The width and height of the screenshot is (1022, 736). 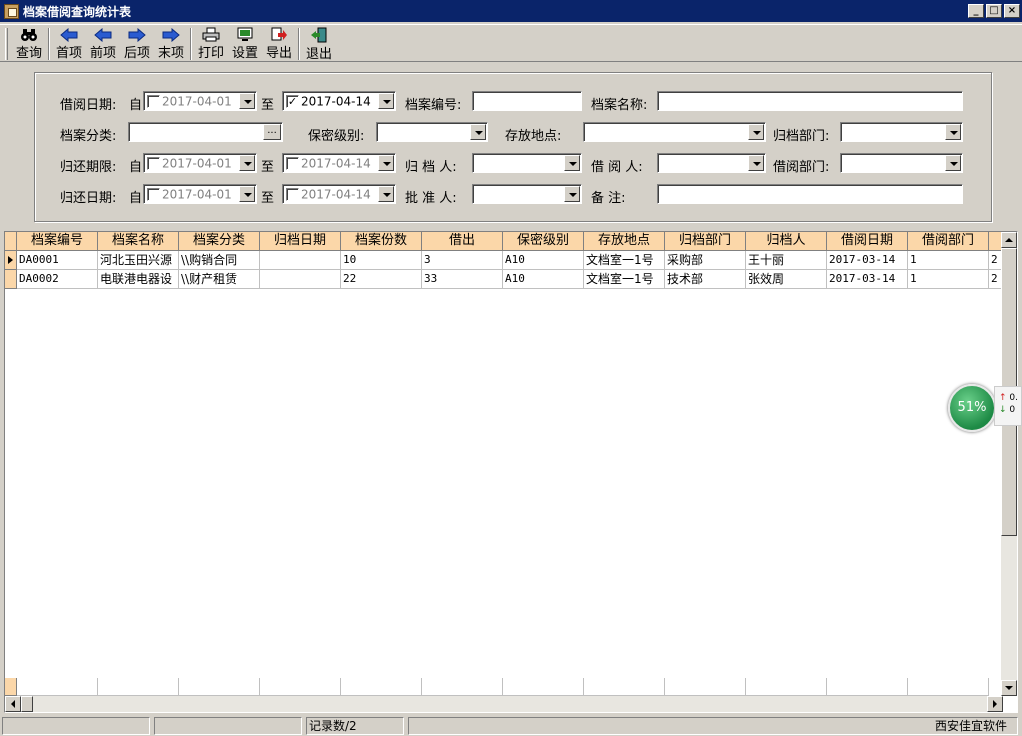 I want to click on return-date-from: 2017-04-01, so click(x=200, y=194).